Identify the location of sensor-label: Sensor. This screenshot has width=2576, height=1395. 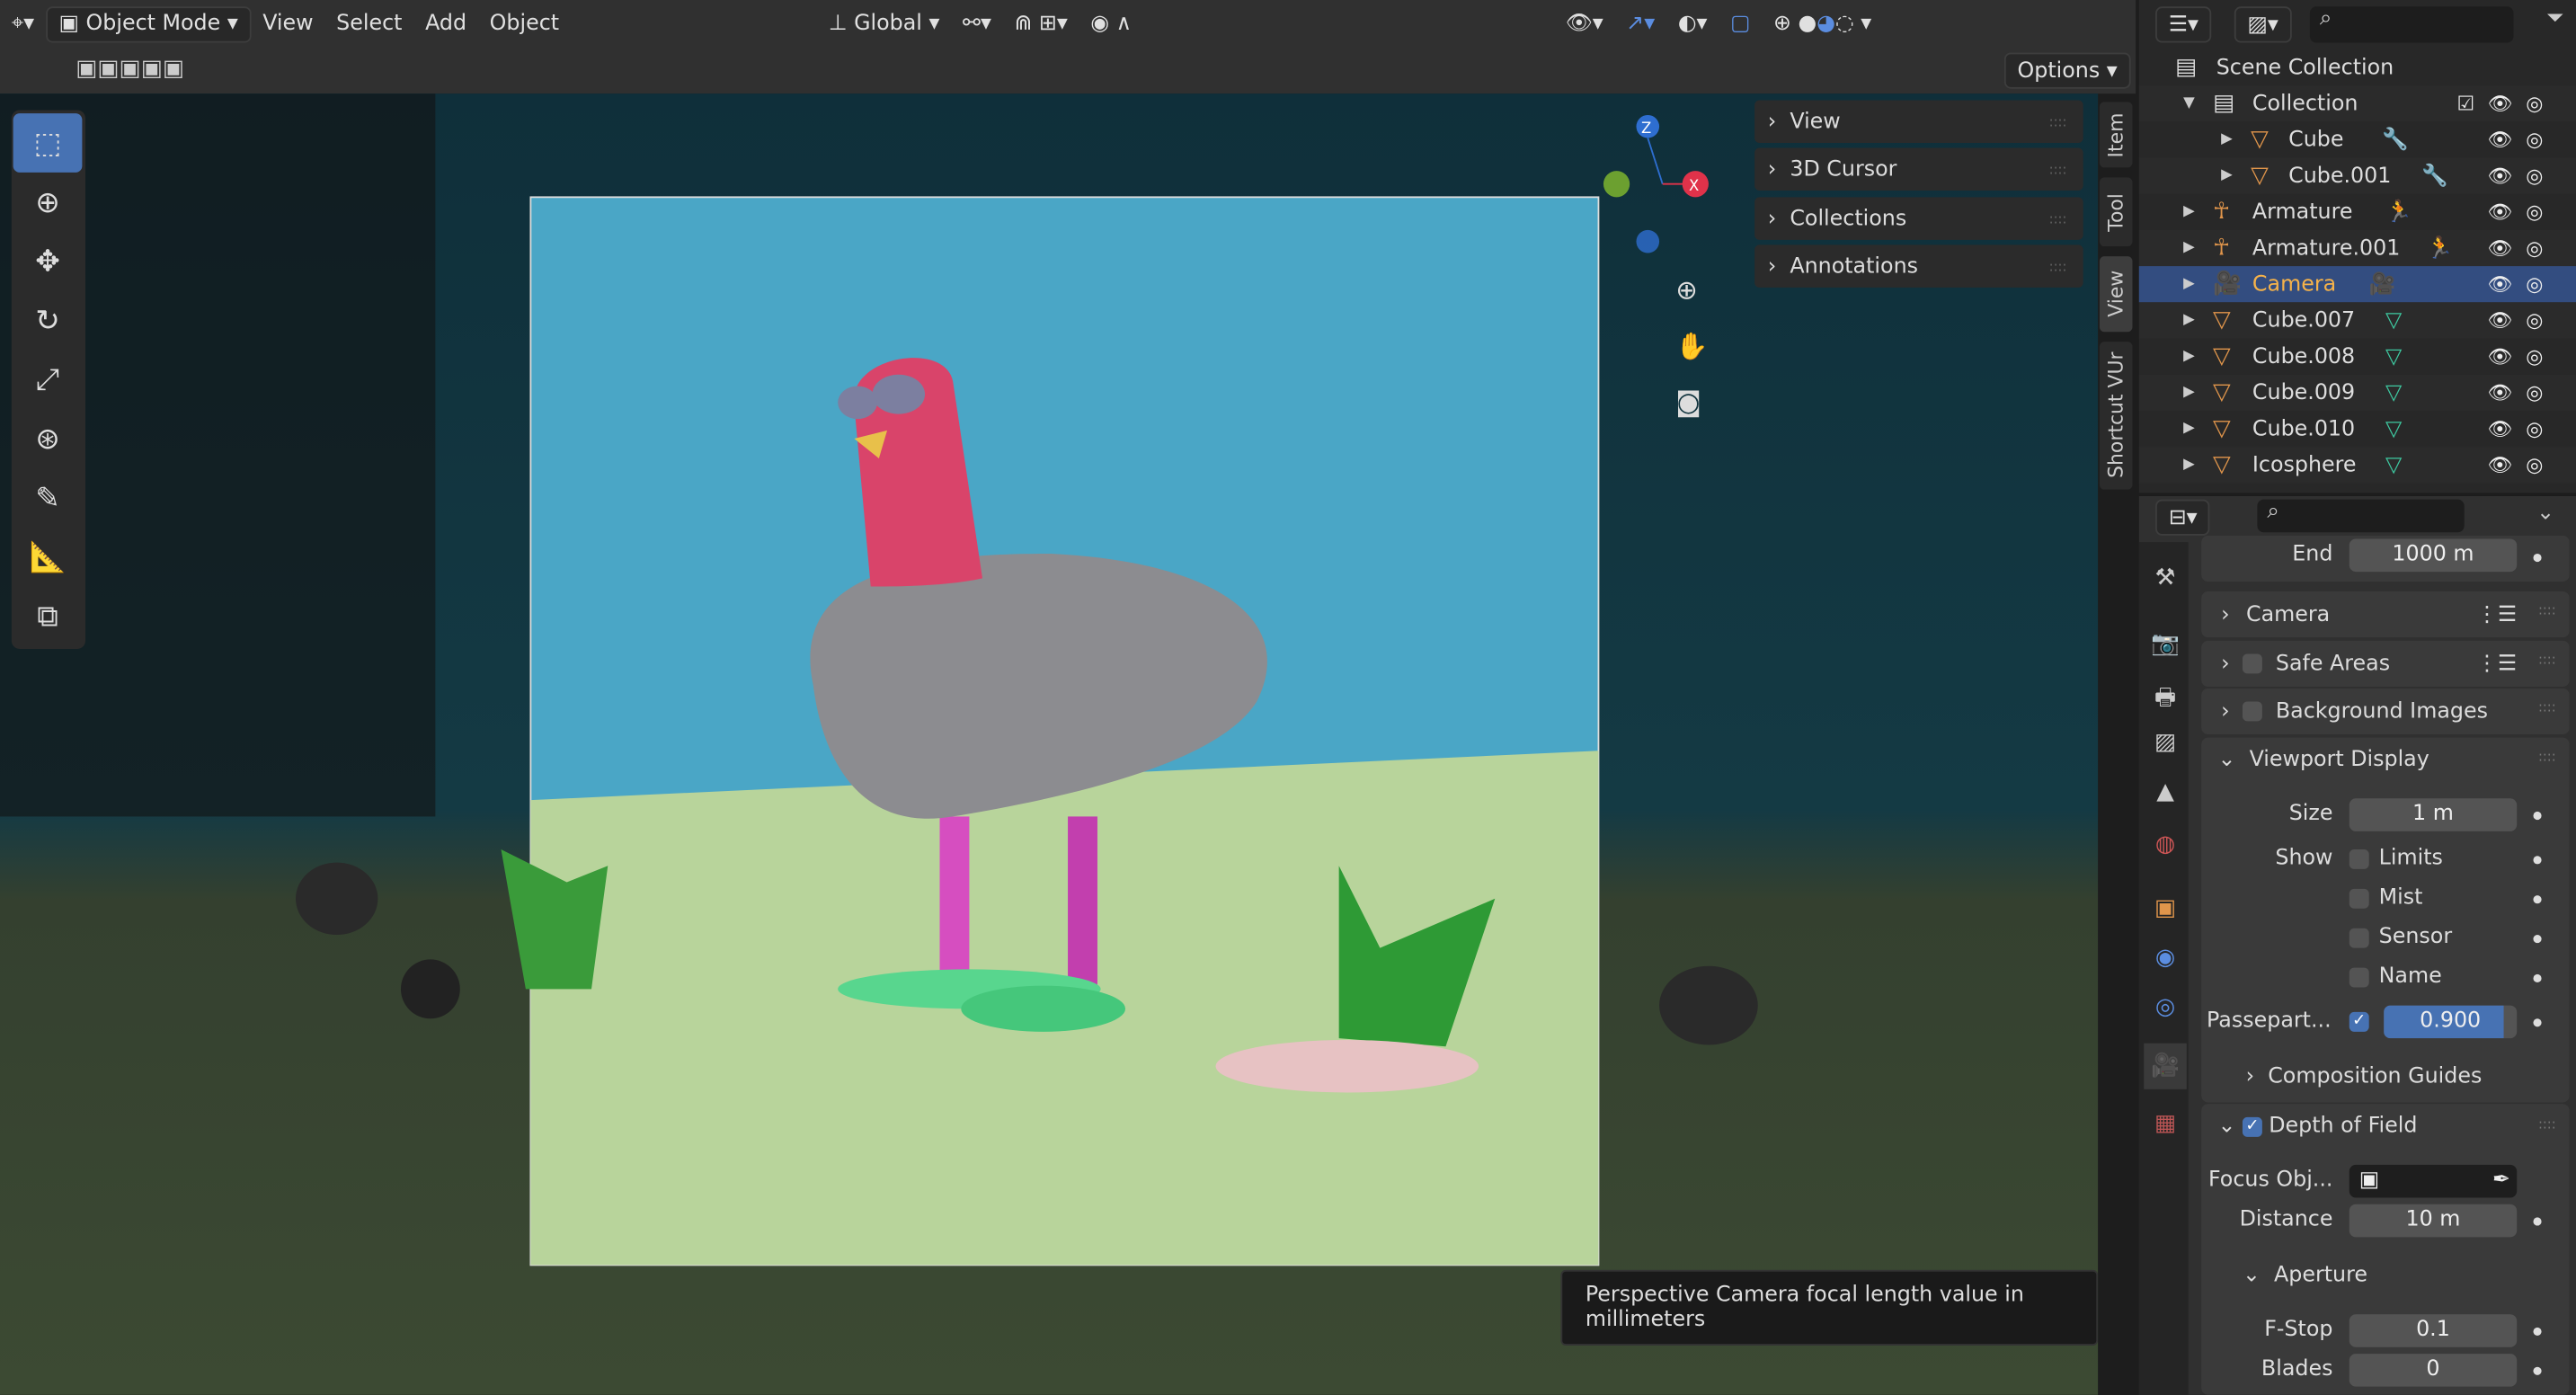
(2415, 937).